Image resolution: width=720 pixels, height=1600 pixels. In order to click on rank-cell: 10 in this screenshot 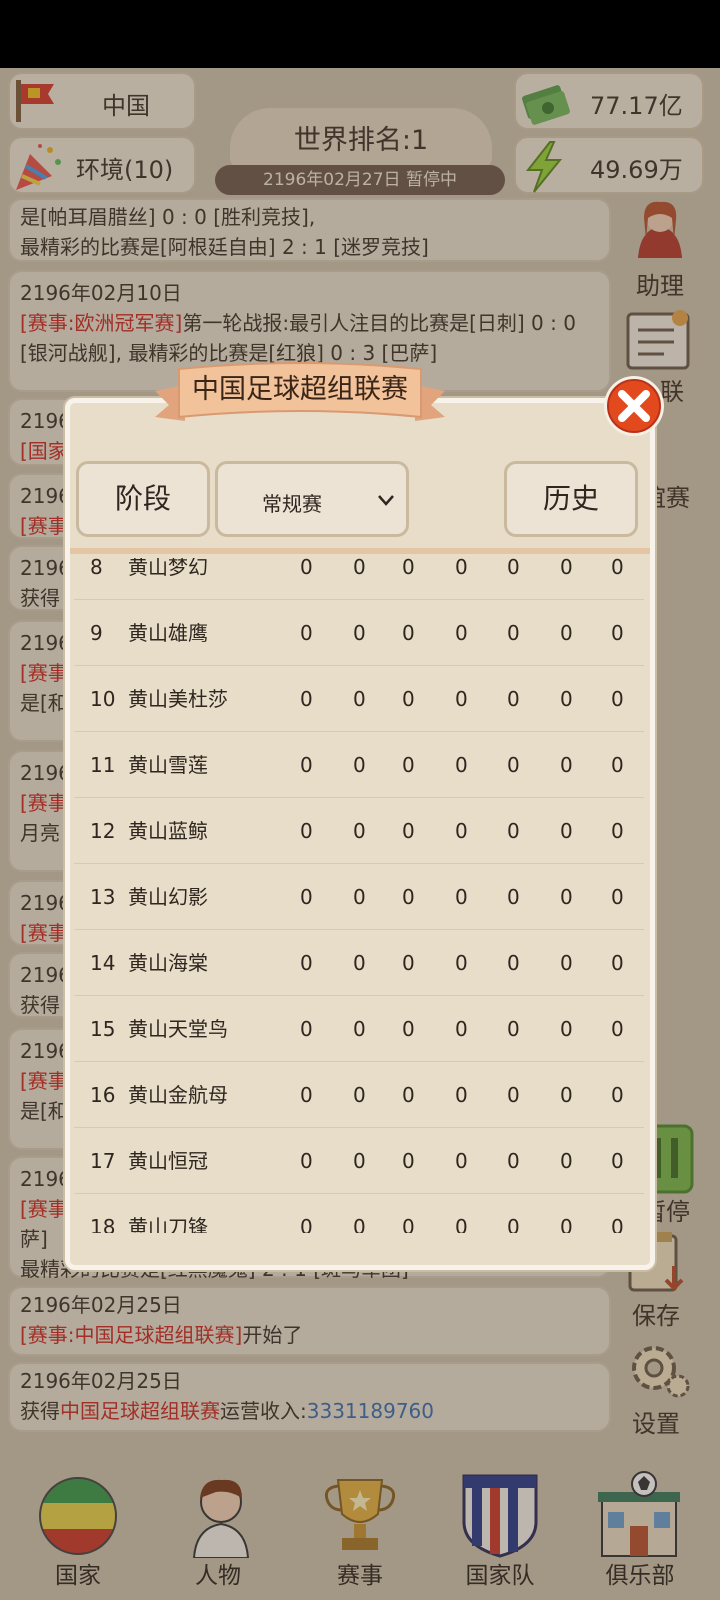, I will do `click(103, 699)`.